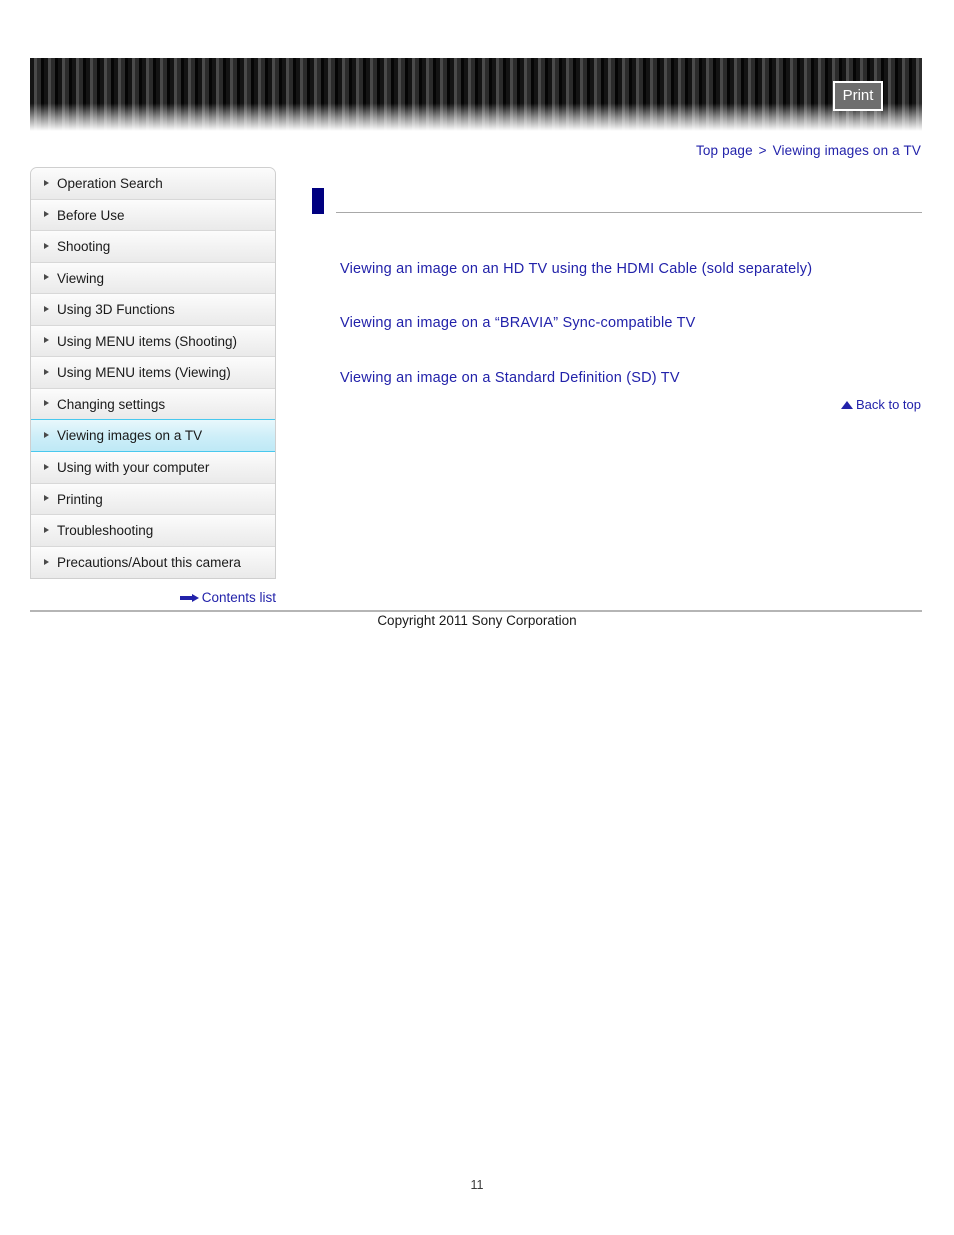 This screenshot has width=954, height=1235. What do you see at coordinates (153, 278) in the screenshot?
I see `sidebar-item-viewing: Viewing` at bounding box center [153, 278].